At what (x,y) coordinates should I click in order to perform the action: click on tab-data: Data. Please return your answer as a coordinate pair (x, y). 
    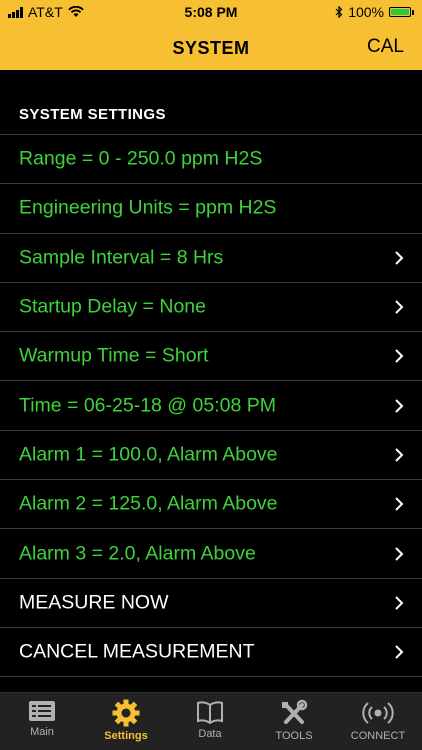
    Looking at the image, I should click on (210, 719).